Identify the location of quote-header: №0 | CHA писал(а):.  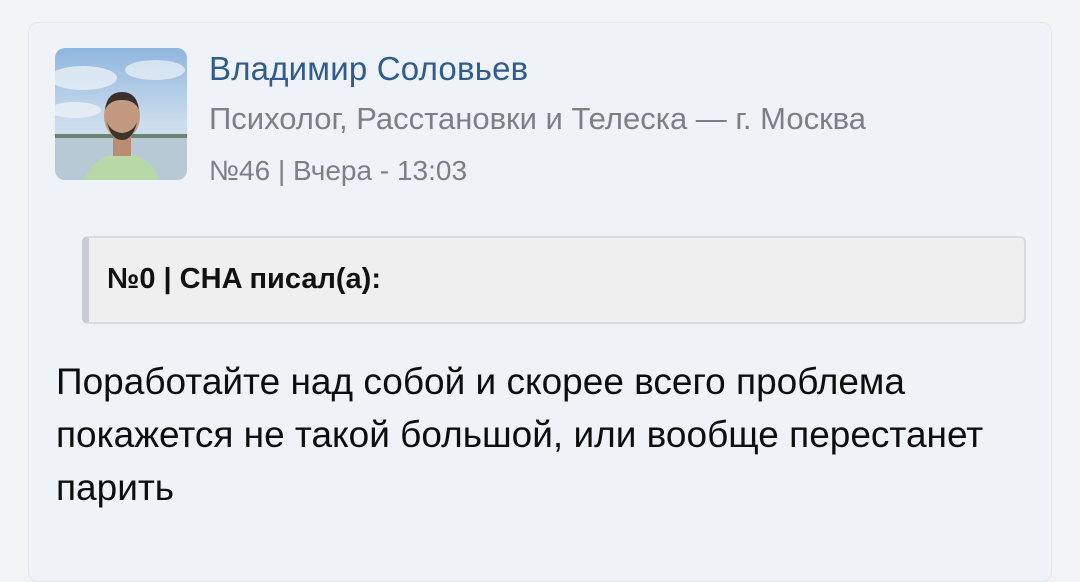
(244, 279).